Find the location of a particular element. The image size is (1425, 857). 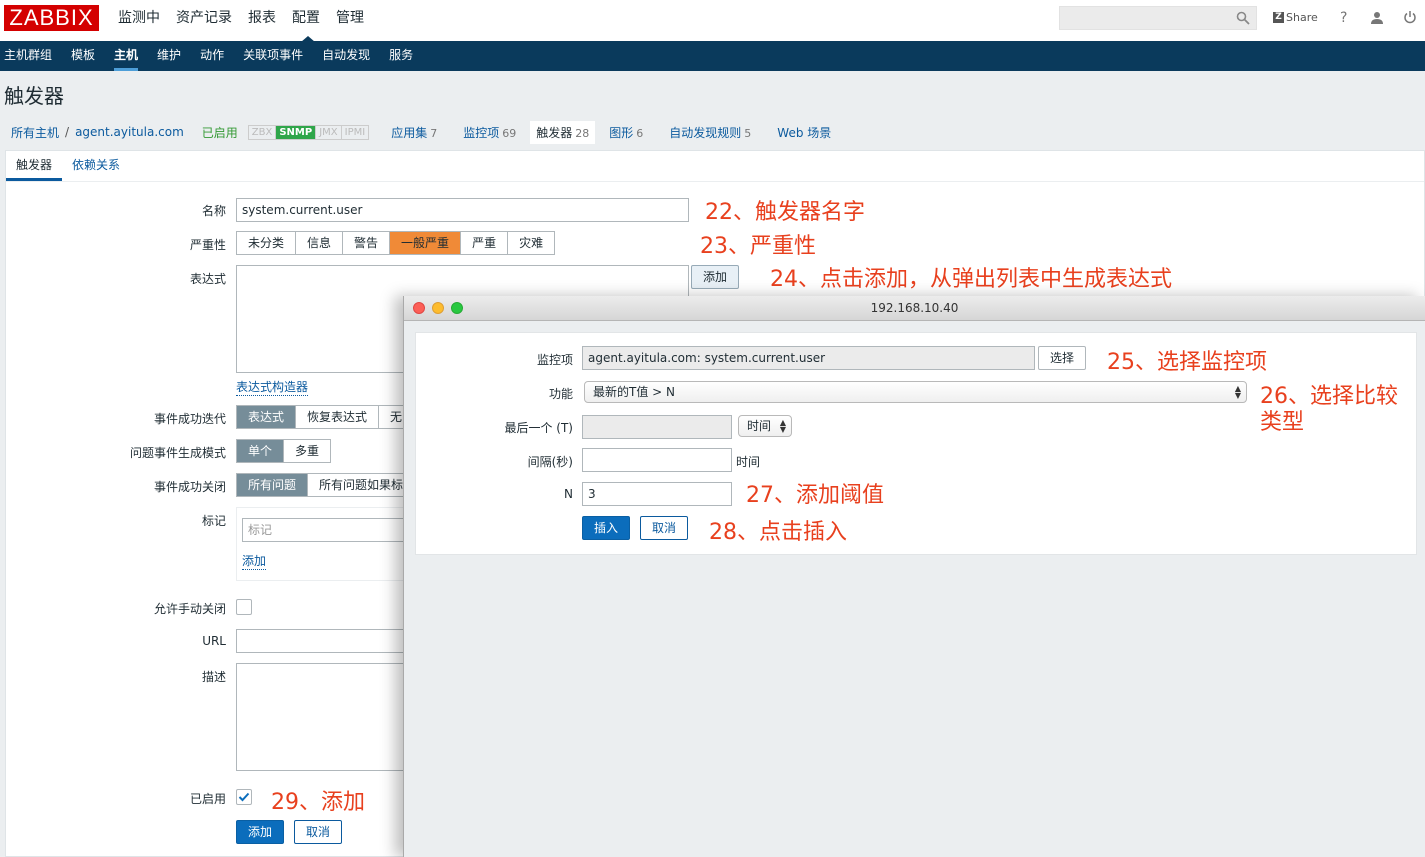

interval-input is located at coordinates (657, 460).